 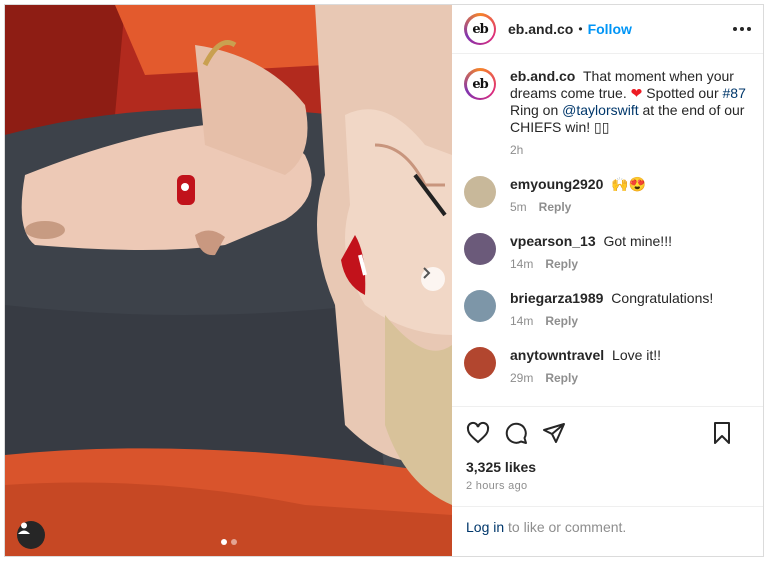 I want to click on comment-text: Love it!!, so click(x=637, y=355).